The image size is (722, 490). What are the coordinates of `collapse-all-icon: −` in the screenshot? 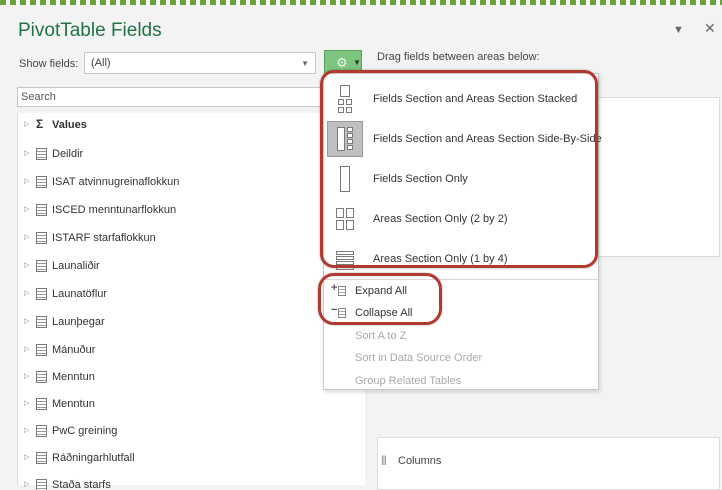 It's located at (339, 312).